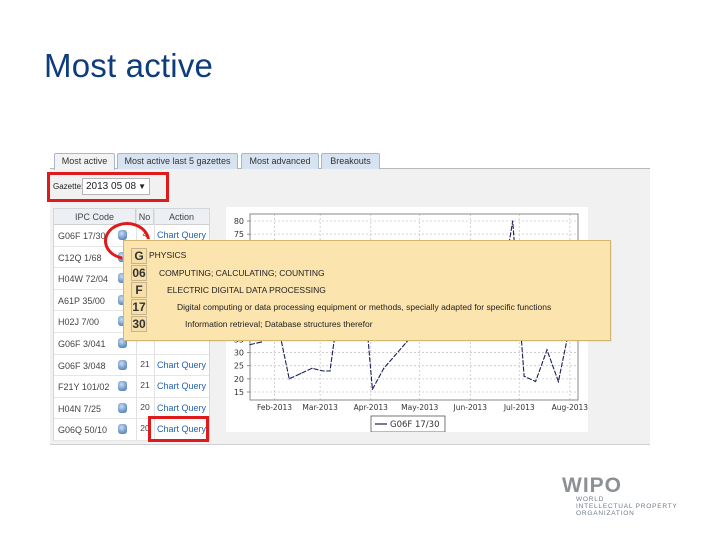 Image resolution: width=720 pixels, height=540 pixels. What do you see at coordinates (519, 407) in the screenshot?
I see `x-tick-label: Jul-2013` at bounding box center [519, 407].